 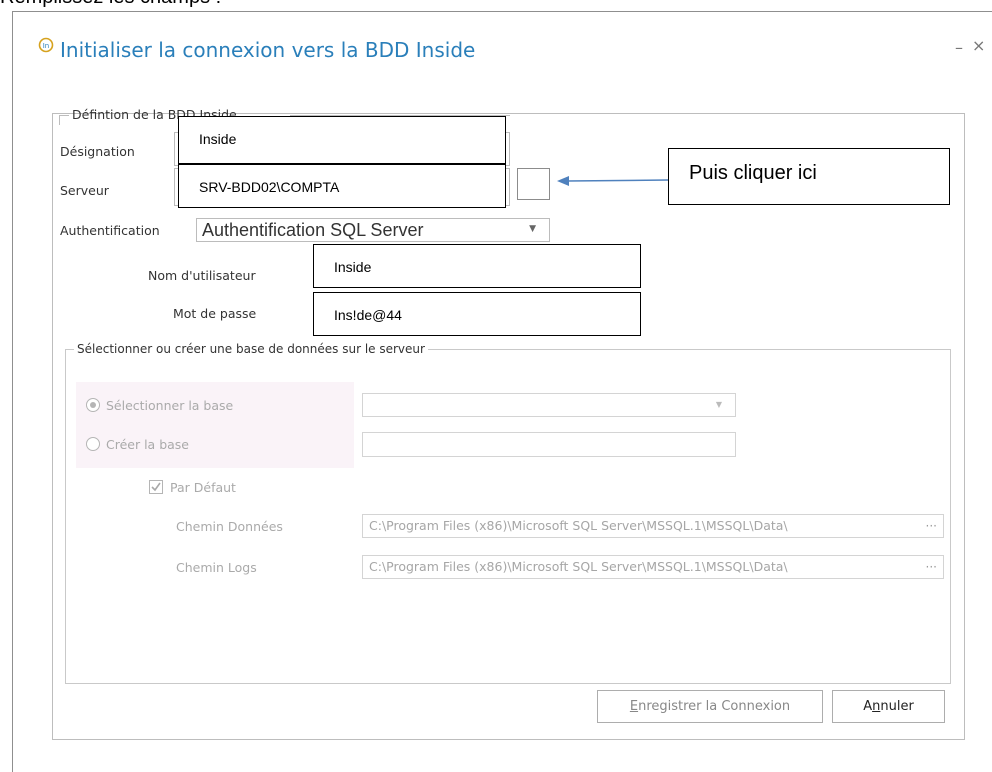 I want to click on authentification-select: Authentification SQL Server ▼, so click(x=373, y=230).